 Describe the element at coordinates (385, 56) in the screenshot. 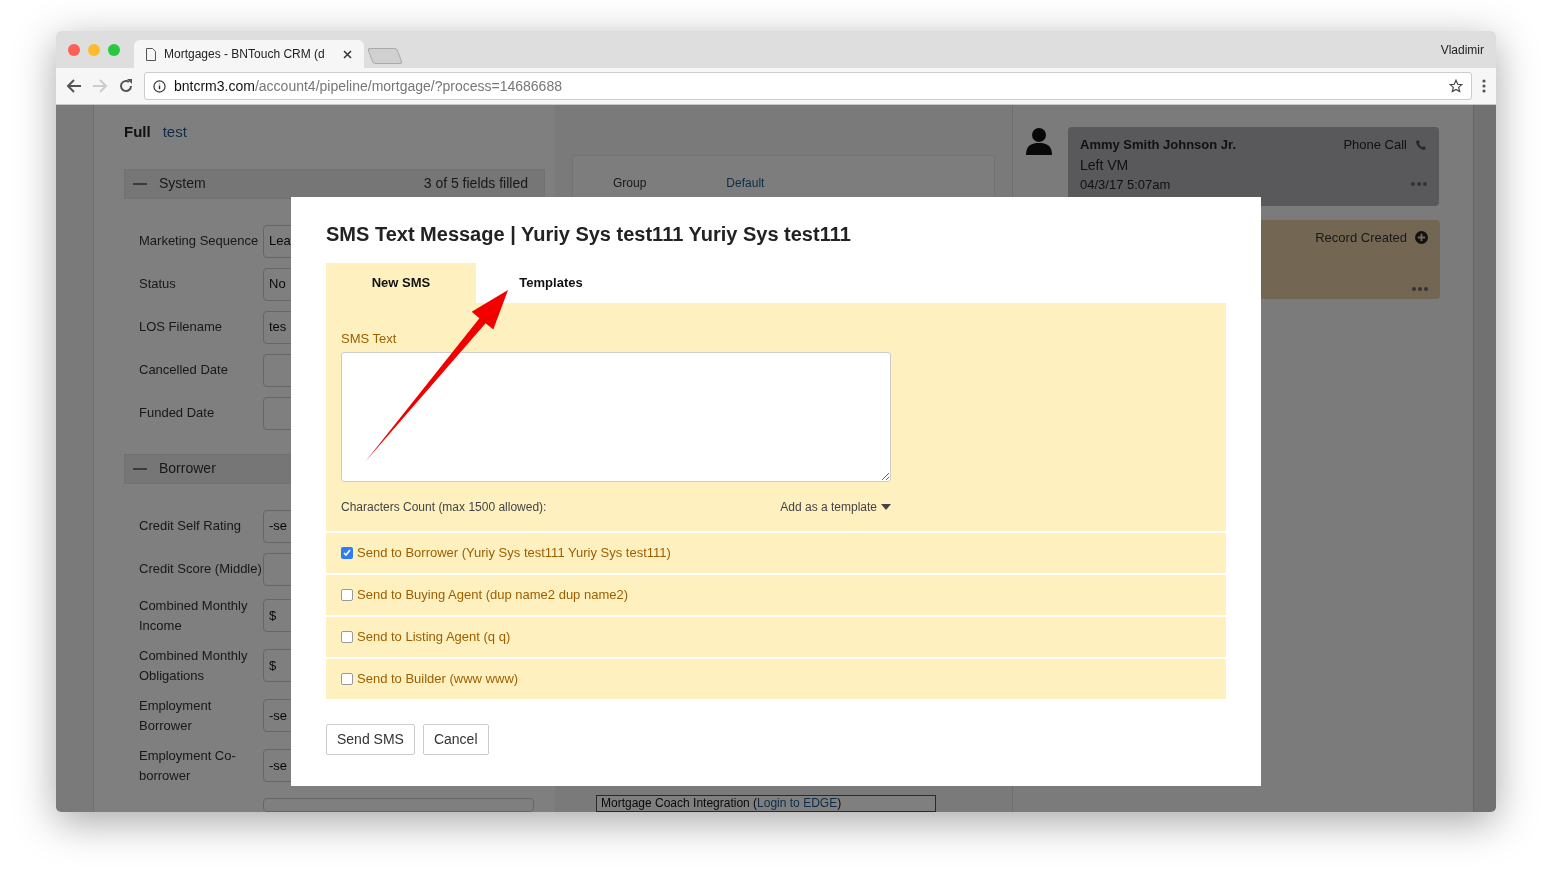

I see `new-tab-button` at that location.